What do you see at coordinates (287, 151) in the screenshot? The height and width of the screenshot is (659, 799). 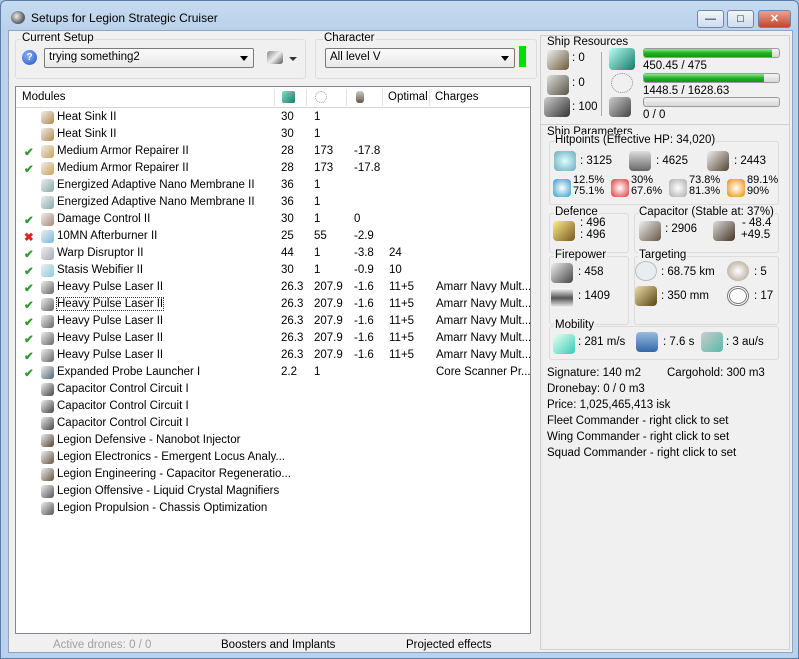 I see `module-cpu: 28` at bounding box center [287, 151].